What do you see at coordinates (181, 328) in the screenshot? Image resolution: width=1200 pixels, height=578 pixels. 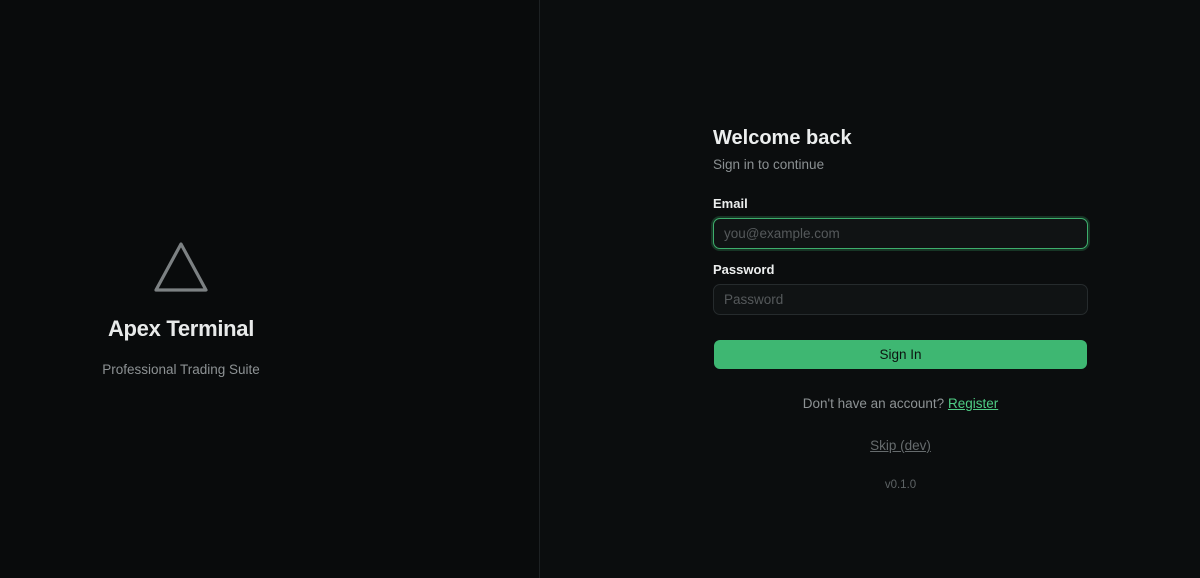 I see `brand-title: Apex Terminal` at bounding box center [181, 328].